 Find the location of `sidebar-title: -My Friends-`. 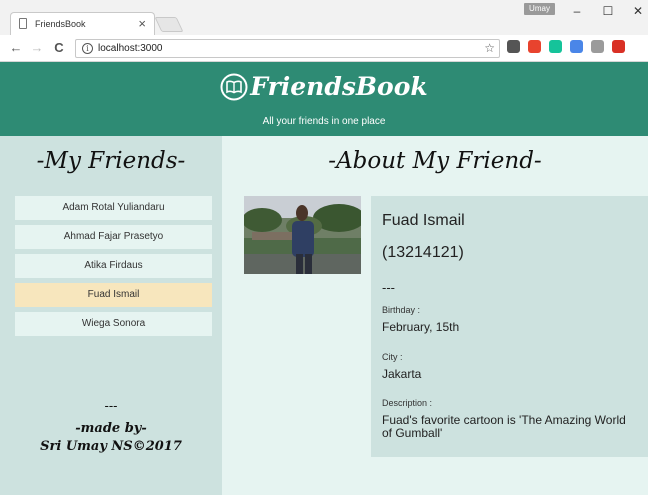

sidebar-title: -My Friends- is located at coordinates (111, 161).